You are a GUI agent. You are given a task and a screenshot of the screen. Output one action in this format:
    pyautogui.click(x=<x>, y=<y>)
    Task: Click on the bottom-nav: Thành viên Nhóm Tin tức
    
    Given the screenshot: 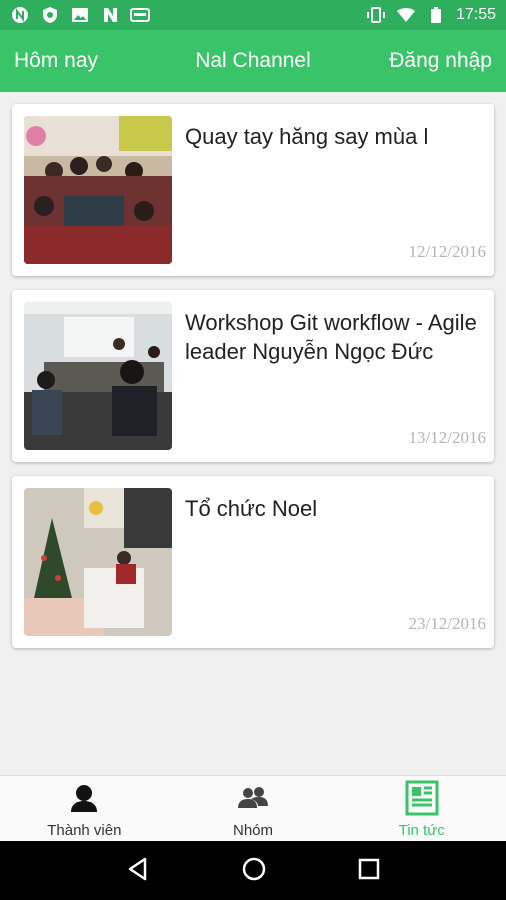 What is the action you would take?
    pyautogui.click(x=253, y=808)
    